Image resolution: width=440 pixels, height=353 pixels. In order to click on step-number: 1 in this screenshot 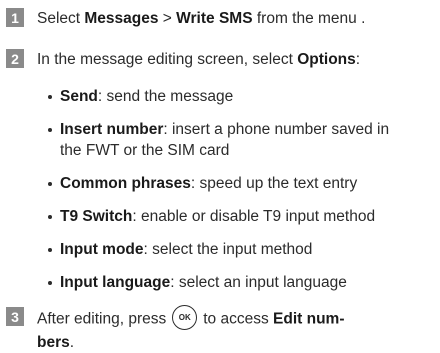, I will do `click(15, 17)`.